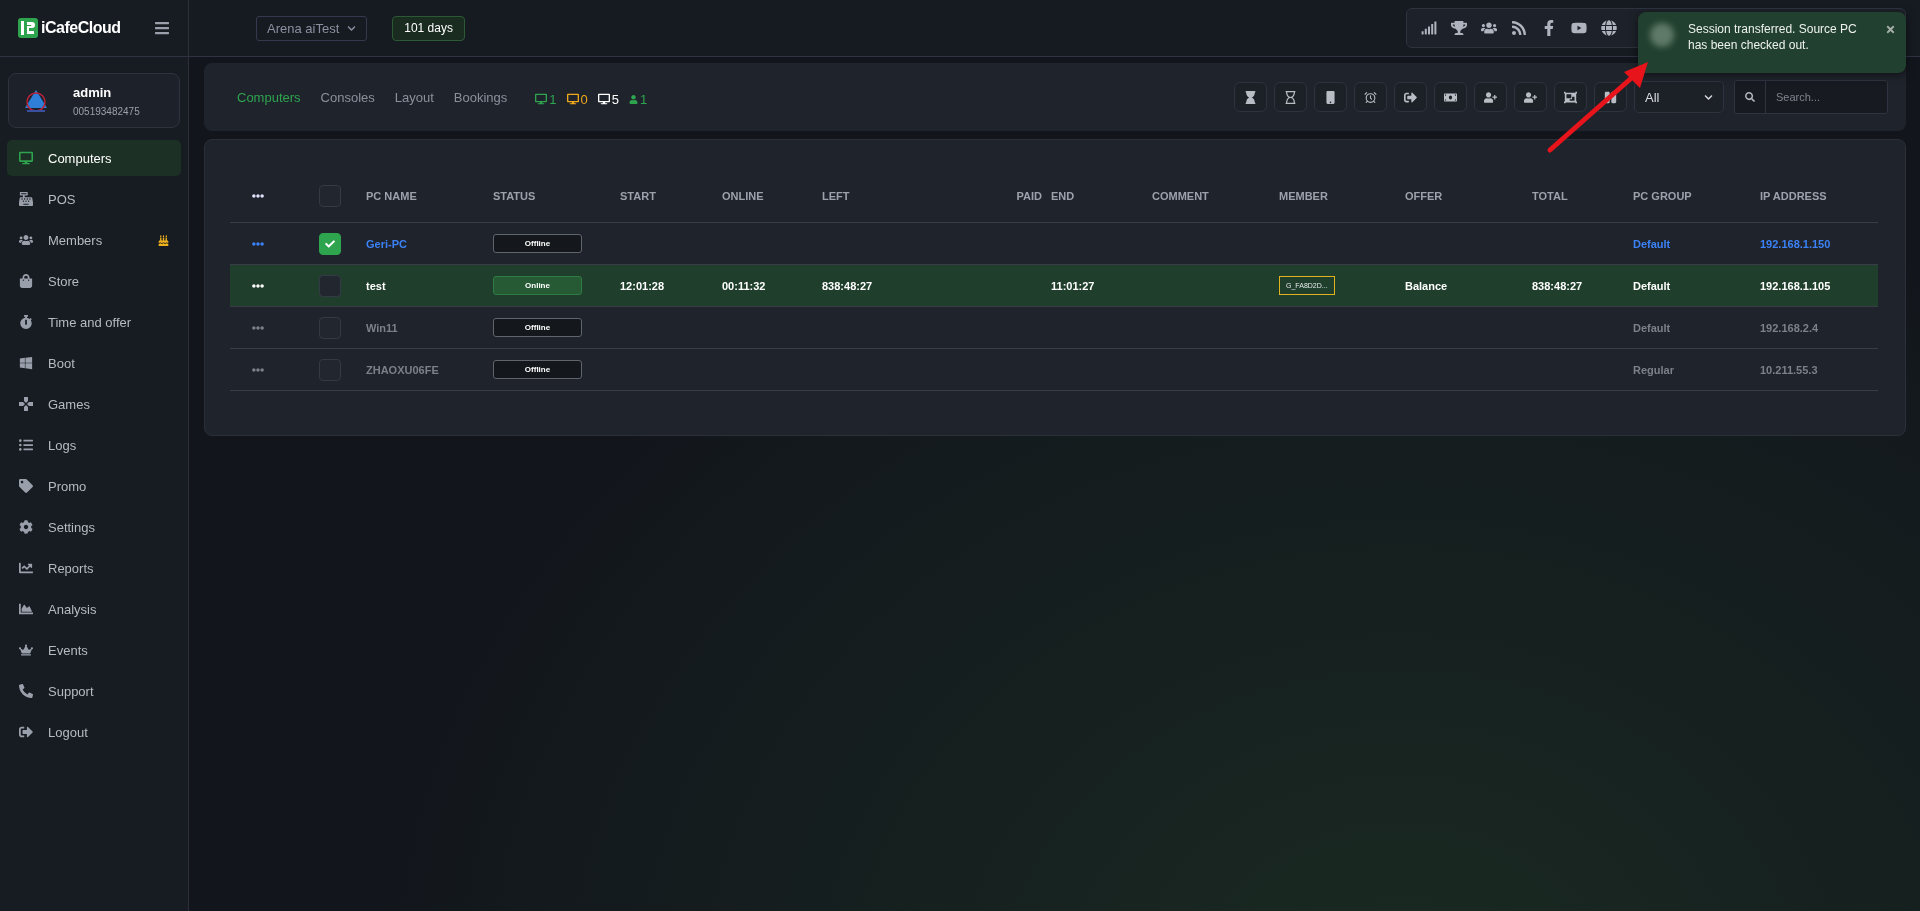 This screenshot has width=1920, height=911. What do you see at coordinates (1579, 28) in the screenshot?
I see `youtube-icon` at bounding box center [1579, 28].